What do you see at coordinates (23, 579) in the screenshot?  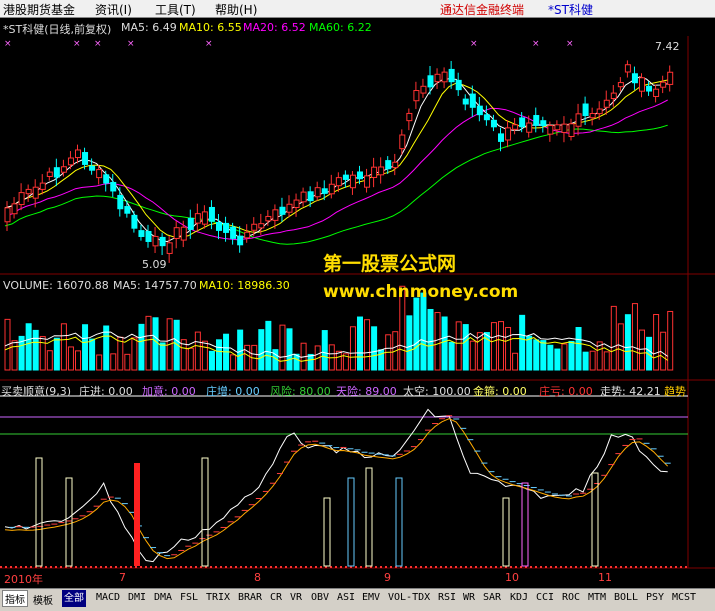 I see `date-label: 2010年` at bounding box center [23, 579].